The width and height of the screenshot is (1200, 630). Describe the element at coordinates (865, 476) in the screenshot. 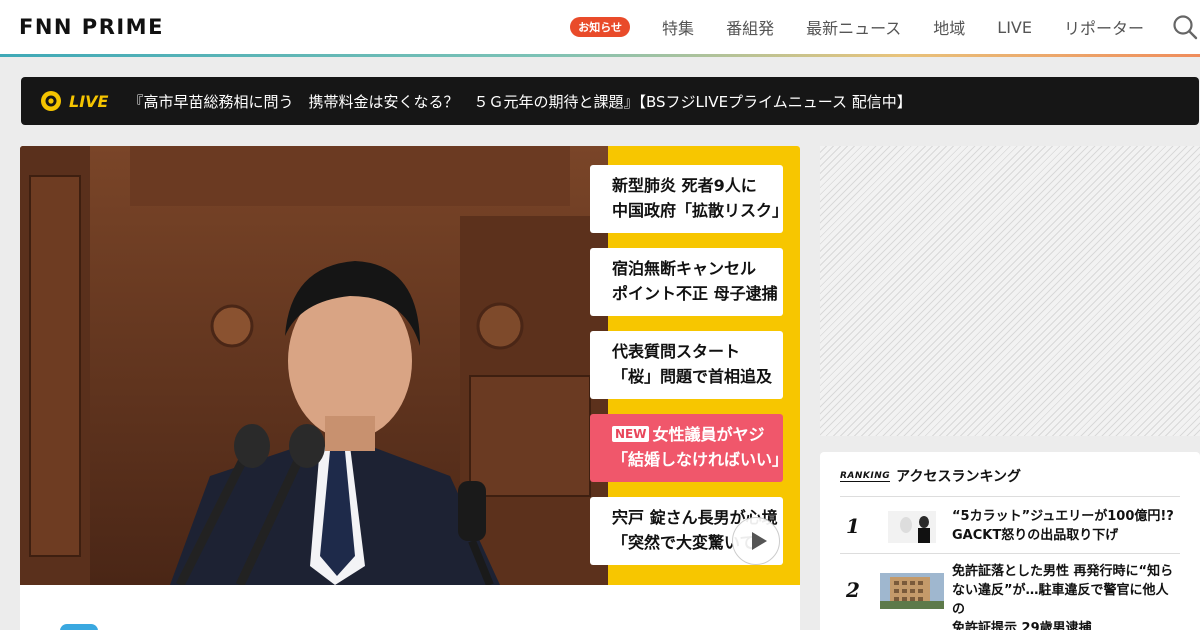

I see `ranking-logo: RANKING` at that location.